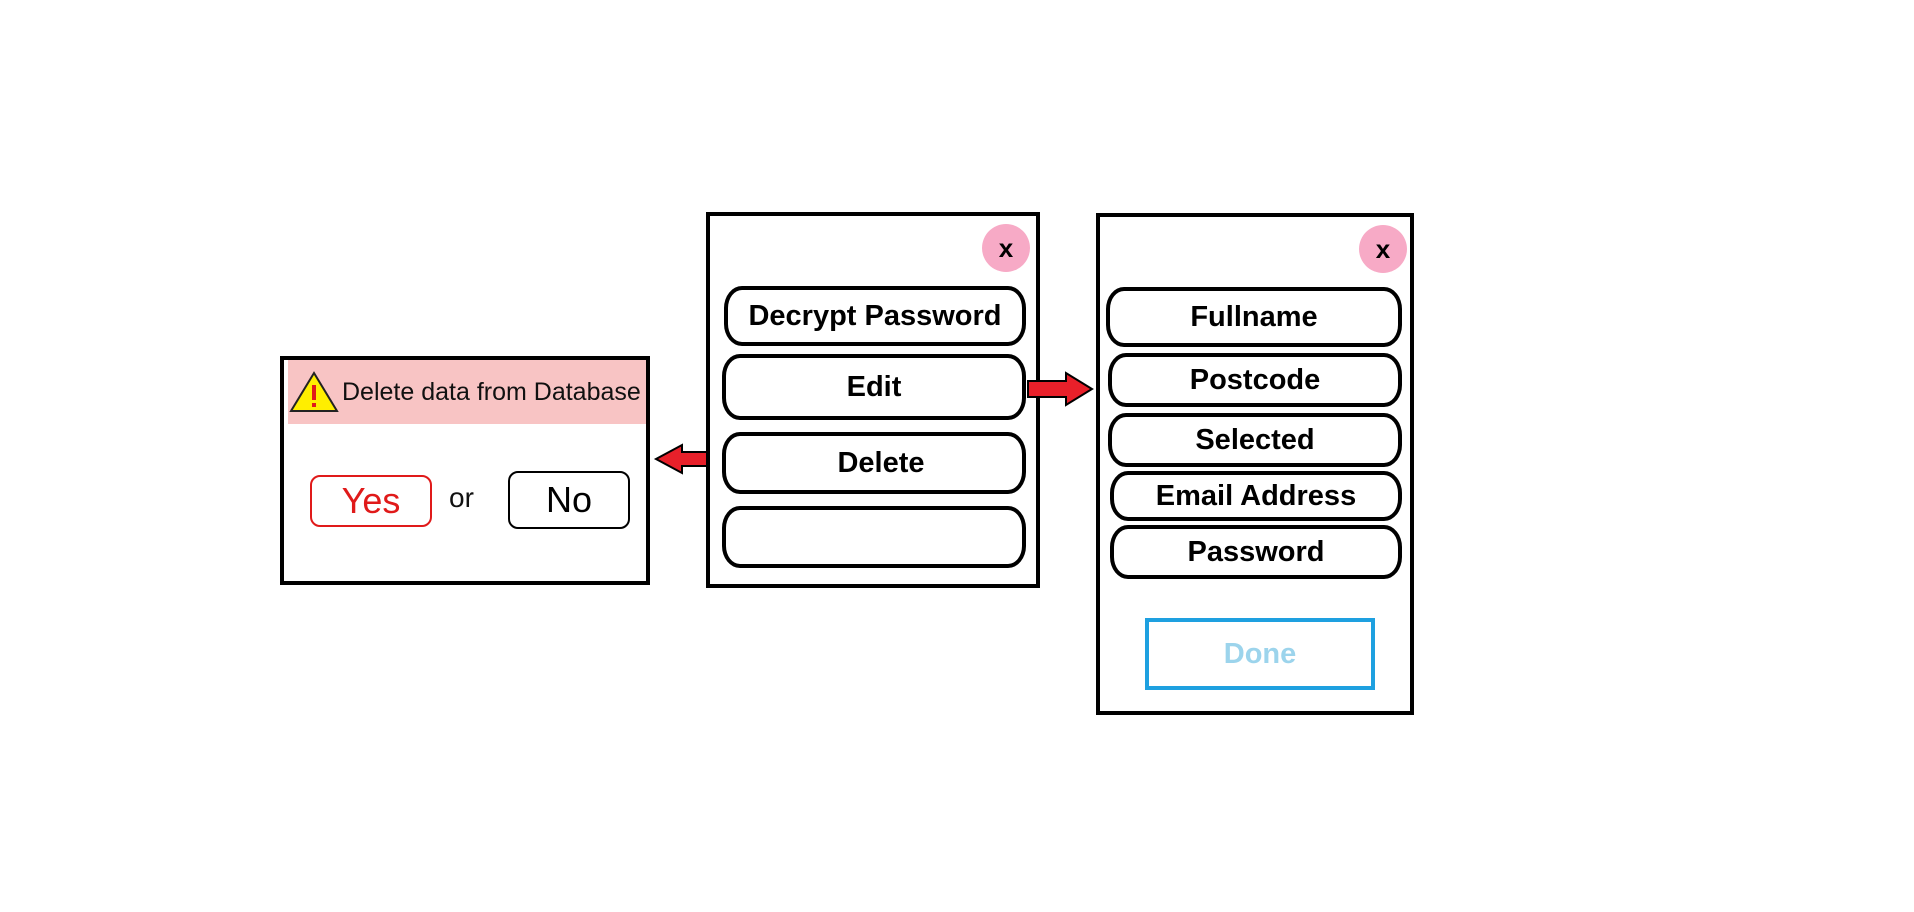 The height and width of the screenshot is (912, 1914). What do you see at coordinates (491, 391) in the screenshot?
I see `confirm-dialog-title: Delete data from Database` at bounding box center [491, 391].